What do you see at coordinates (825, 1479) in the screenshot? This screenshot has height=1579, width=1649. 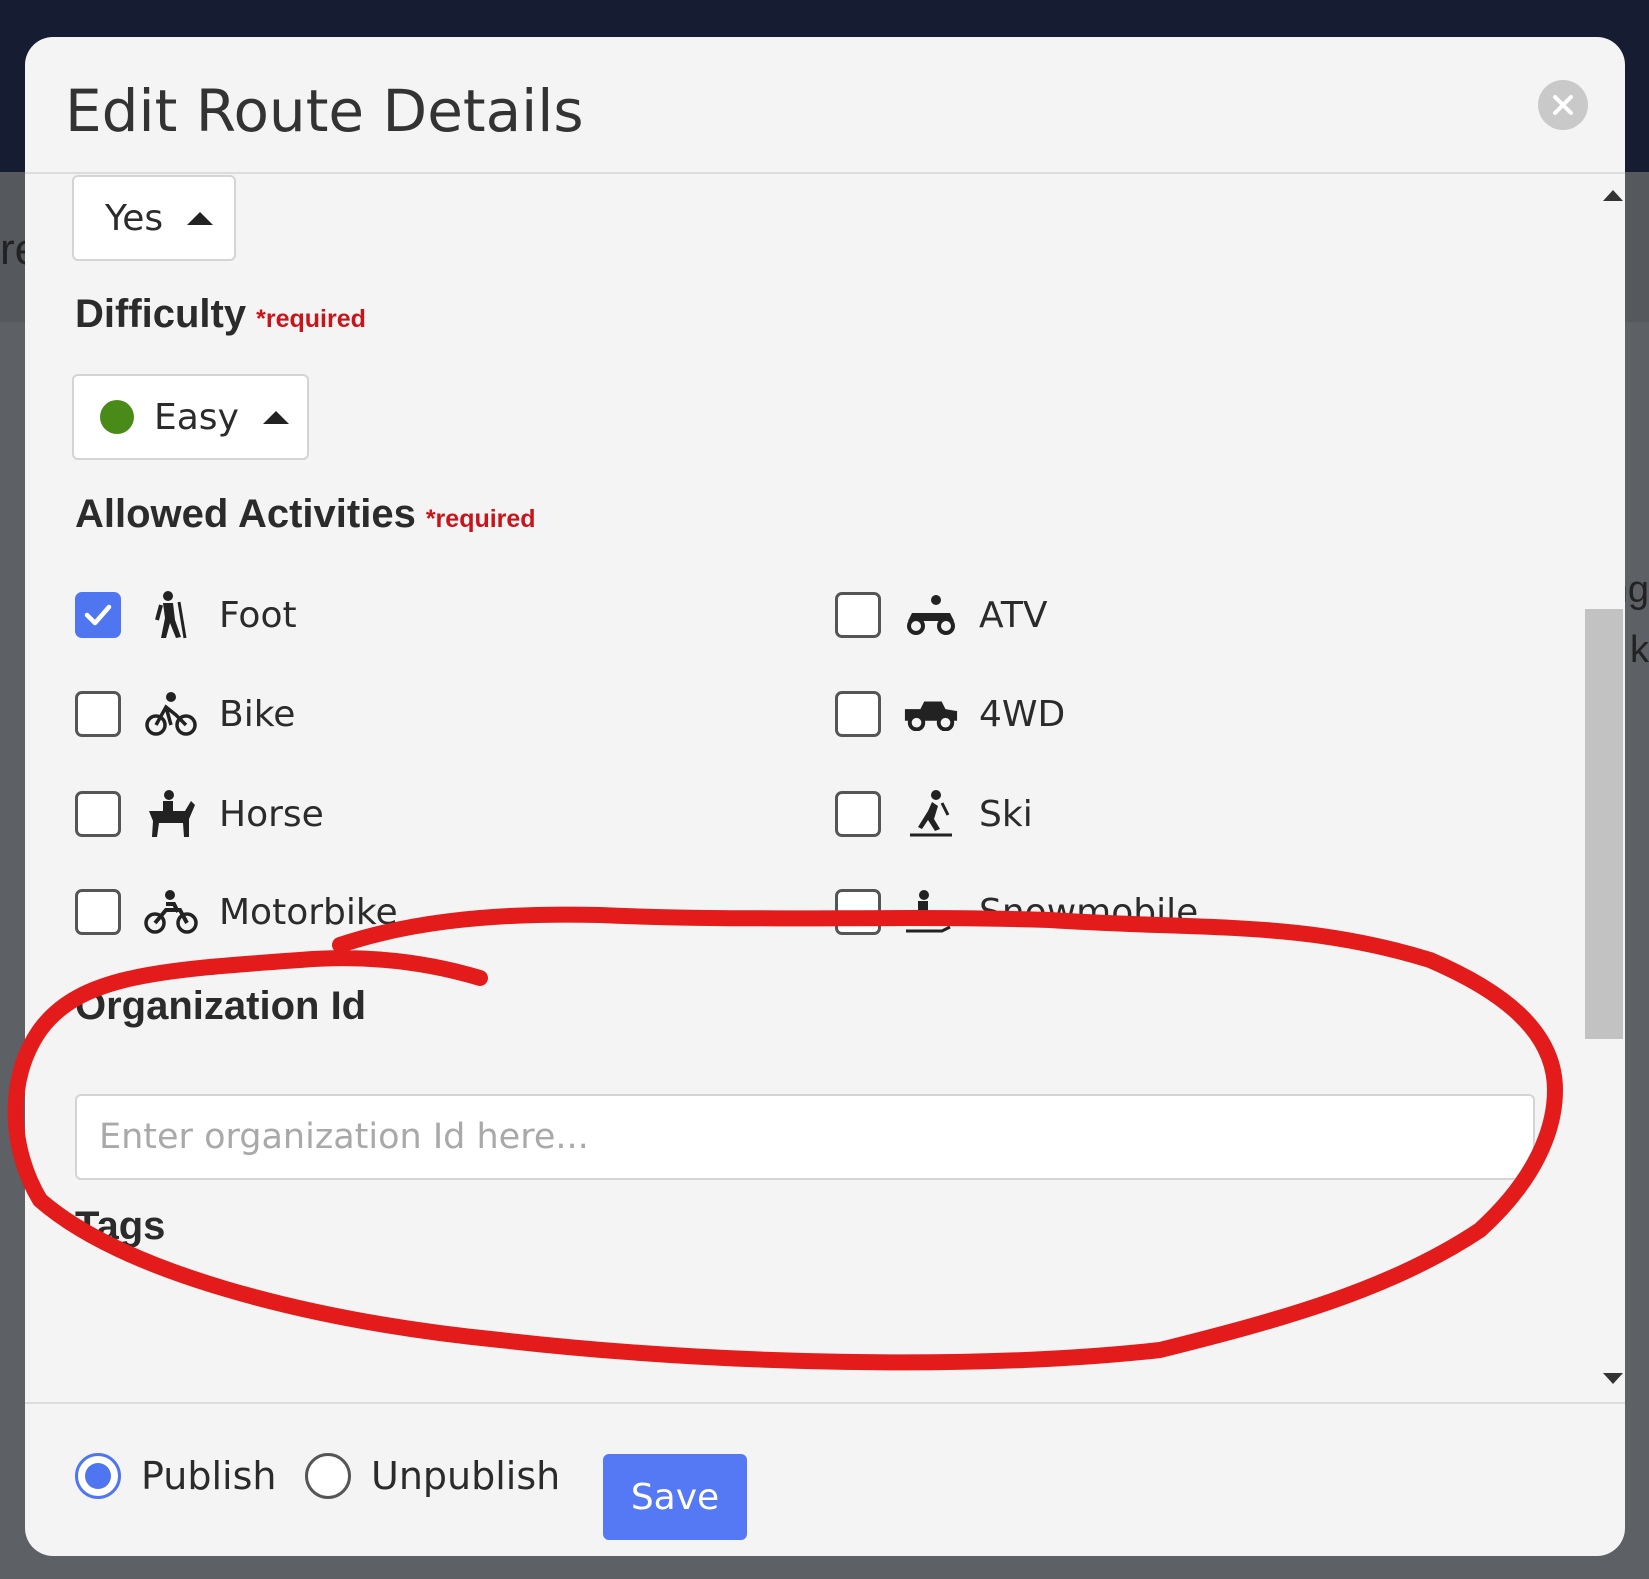 I see `modal-footer: Publish Unpublish Save` at bounding box center [825, 1479].